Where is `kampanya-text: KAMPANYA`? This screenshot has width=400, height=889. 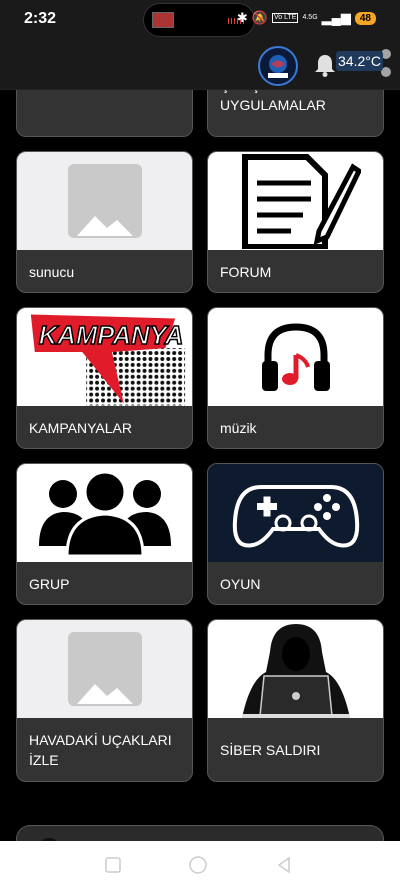 kampanya-text: KAMPANYA is located at coordinates (111, 336).